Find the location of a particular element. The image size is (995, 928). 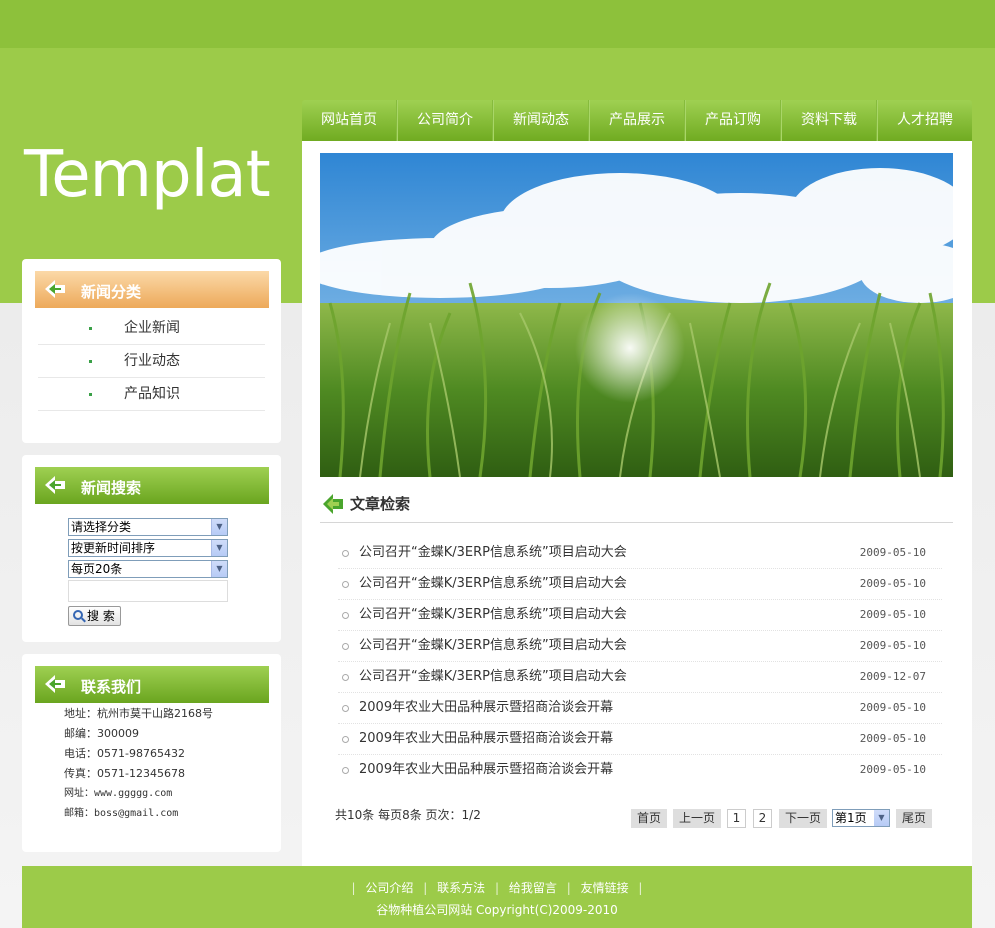

category-select-value: 请选择分类 is located at coordinates (101, 527).